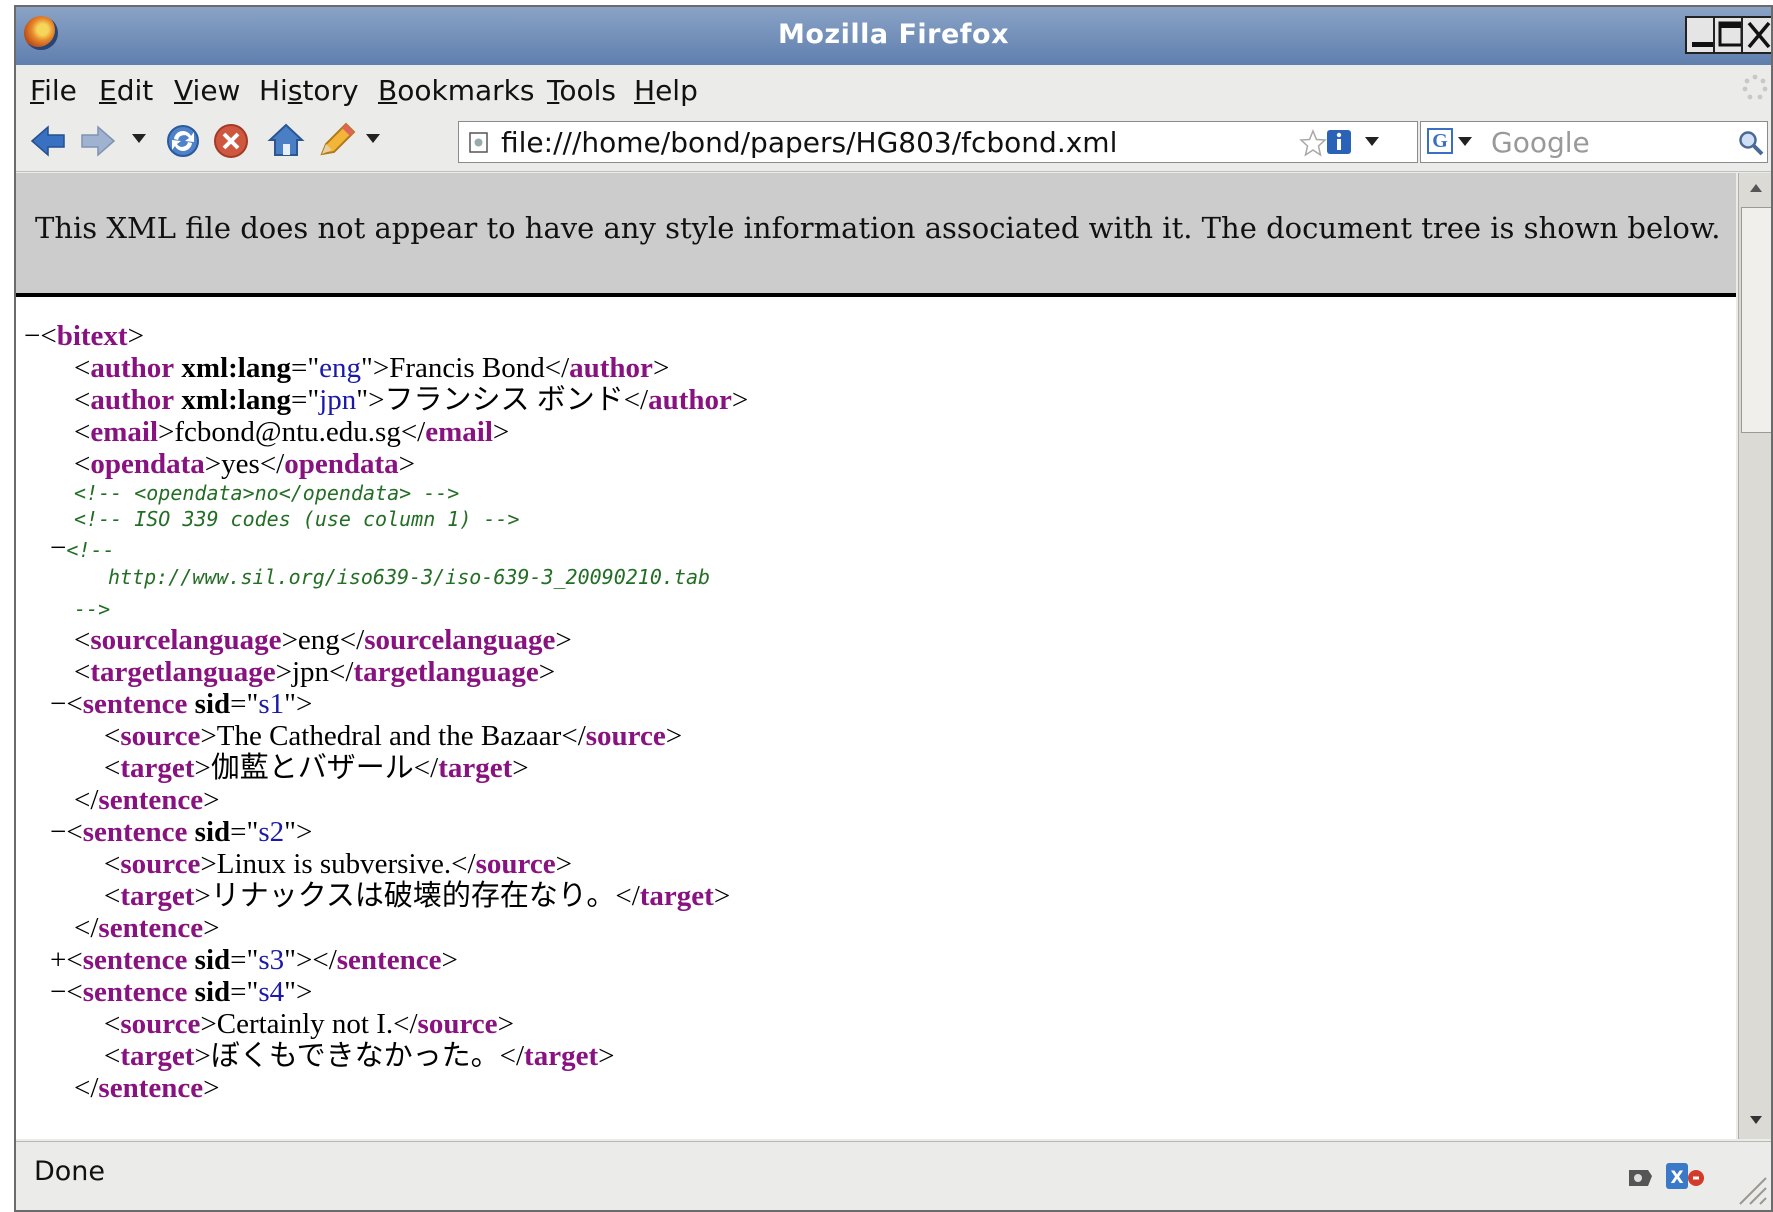 This screenshot has height=1212, width=1773. Describe the element at coordinates (893, 1175) in the screenshot. I see `status-bar: Done X` at that location.